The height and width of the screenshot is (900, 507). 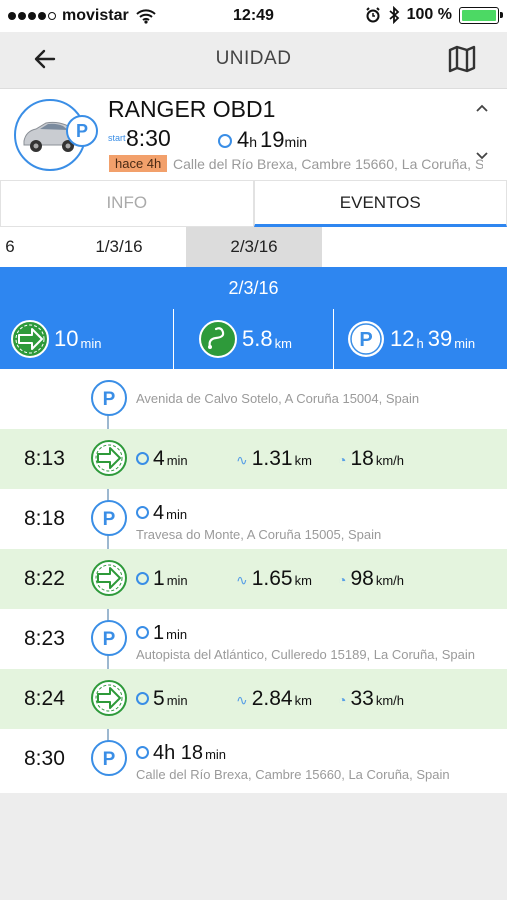 What do you see at coordinates (402, 338) in the screenshot?
I see `parked-hours: 12` at bounding box center [402, 338].